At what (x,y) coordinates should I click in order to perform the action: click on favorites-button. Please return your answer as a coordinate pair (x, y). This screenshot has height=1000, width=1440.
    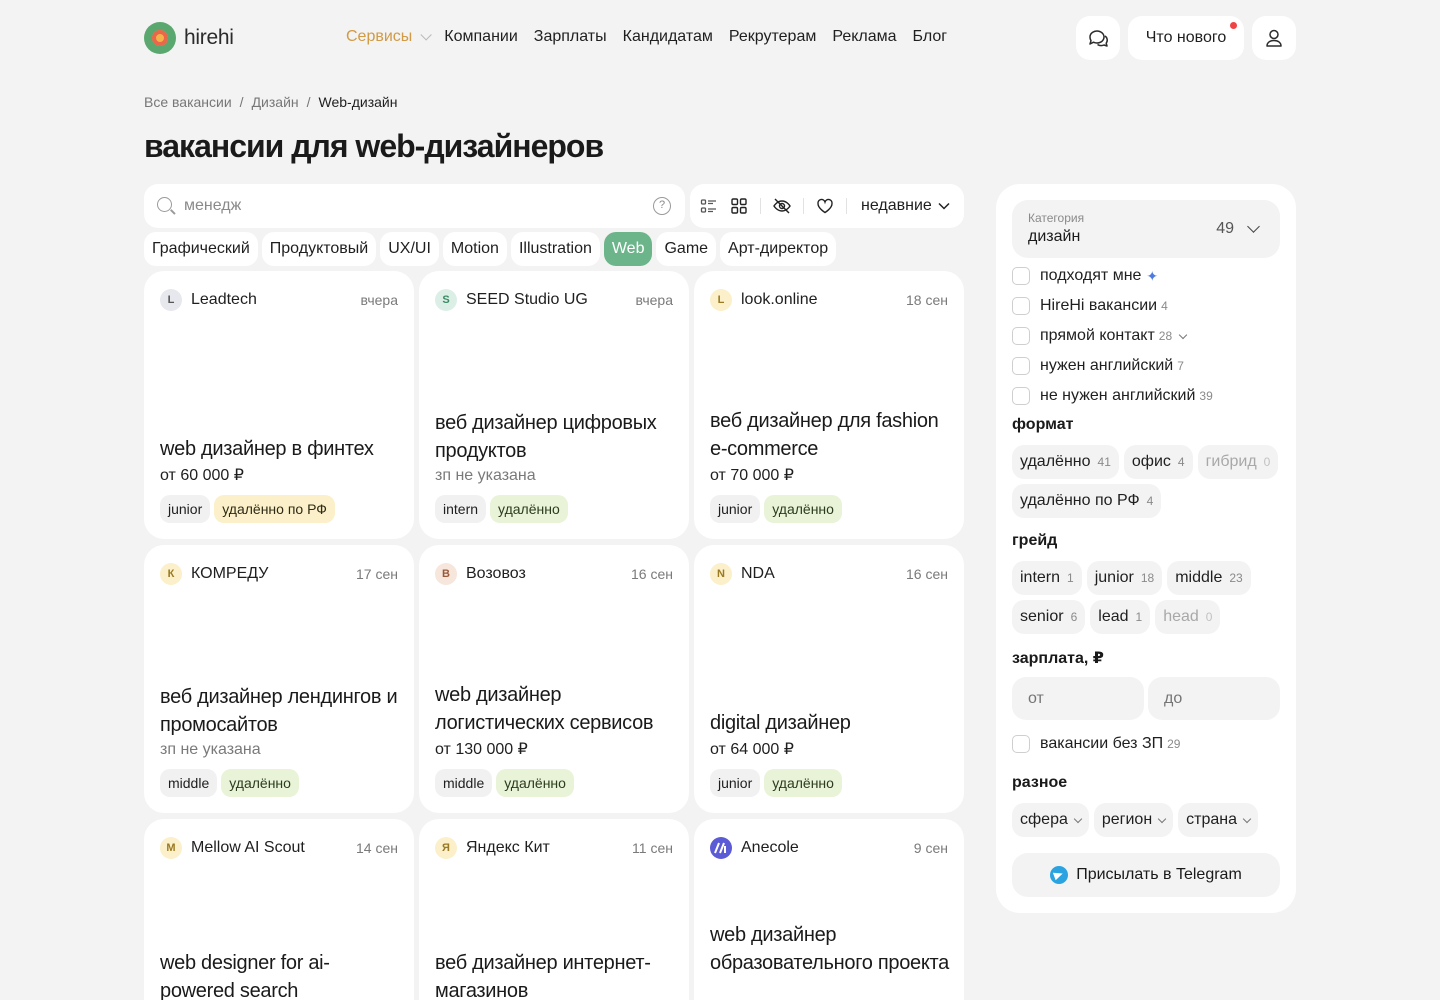
    Looking at the image, I should click on (825, 206).